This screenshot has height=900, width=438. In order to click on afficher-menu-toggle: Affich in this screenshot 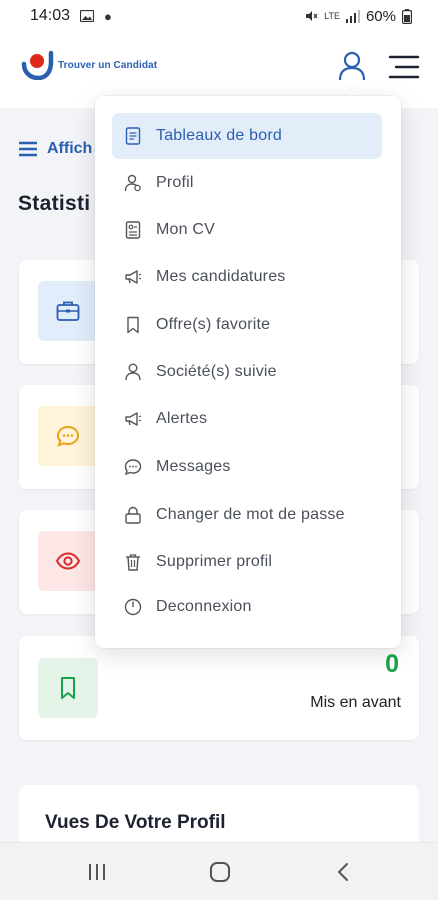, I will do `click(55, 149)`.